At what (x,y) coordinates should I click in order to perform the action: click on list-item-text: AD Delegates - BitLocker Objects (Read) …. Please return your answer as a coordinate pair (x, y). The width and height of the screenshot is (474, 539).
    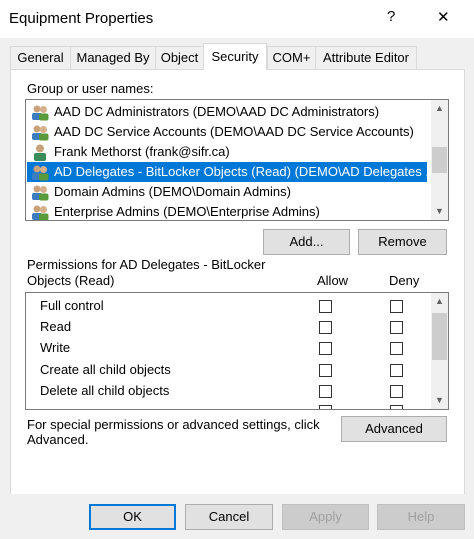
    Looking at the image, I should click on (245, 171).